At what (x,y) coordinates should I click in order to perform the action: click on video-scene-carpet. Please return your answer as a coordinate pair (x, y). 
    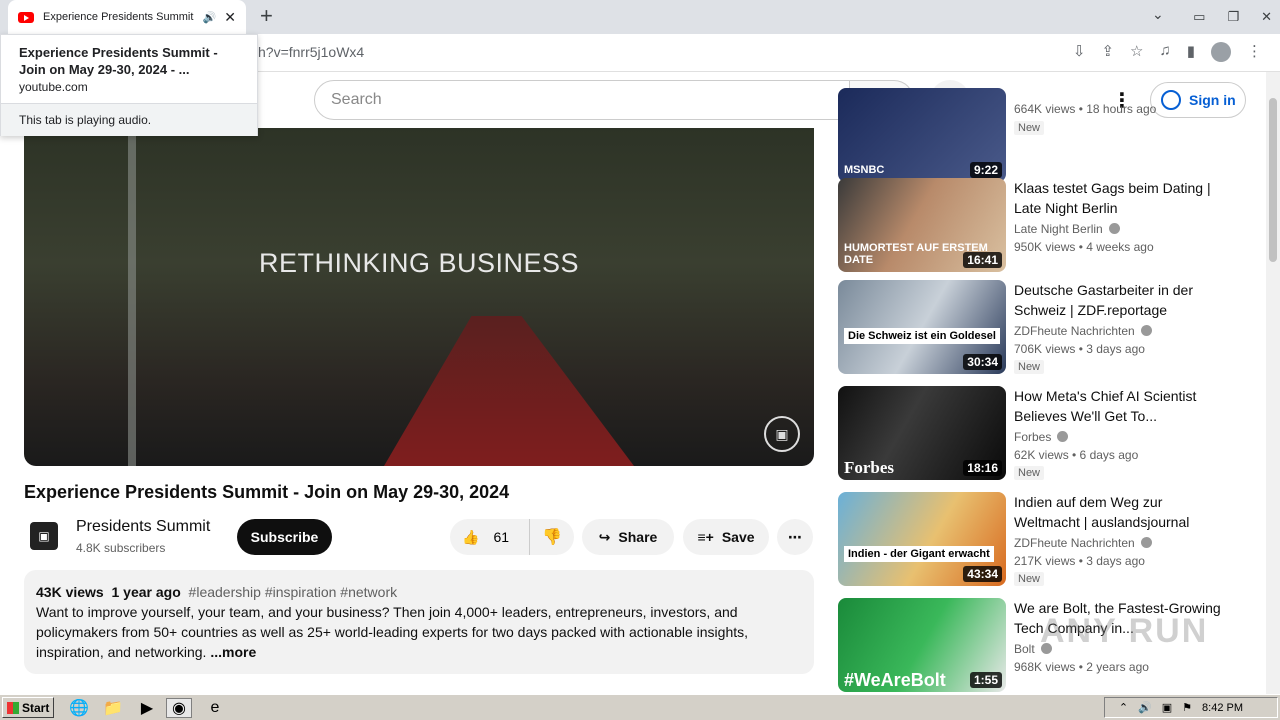
    Looking at the image, I should click on (509, 391).